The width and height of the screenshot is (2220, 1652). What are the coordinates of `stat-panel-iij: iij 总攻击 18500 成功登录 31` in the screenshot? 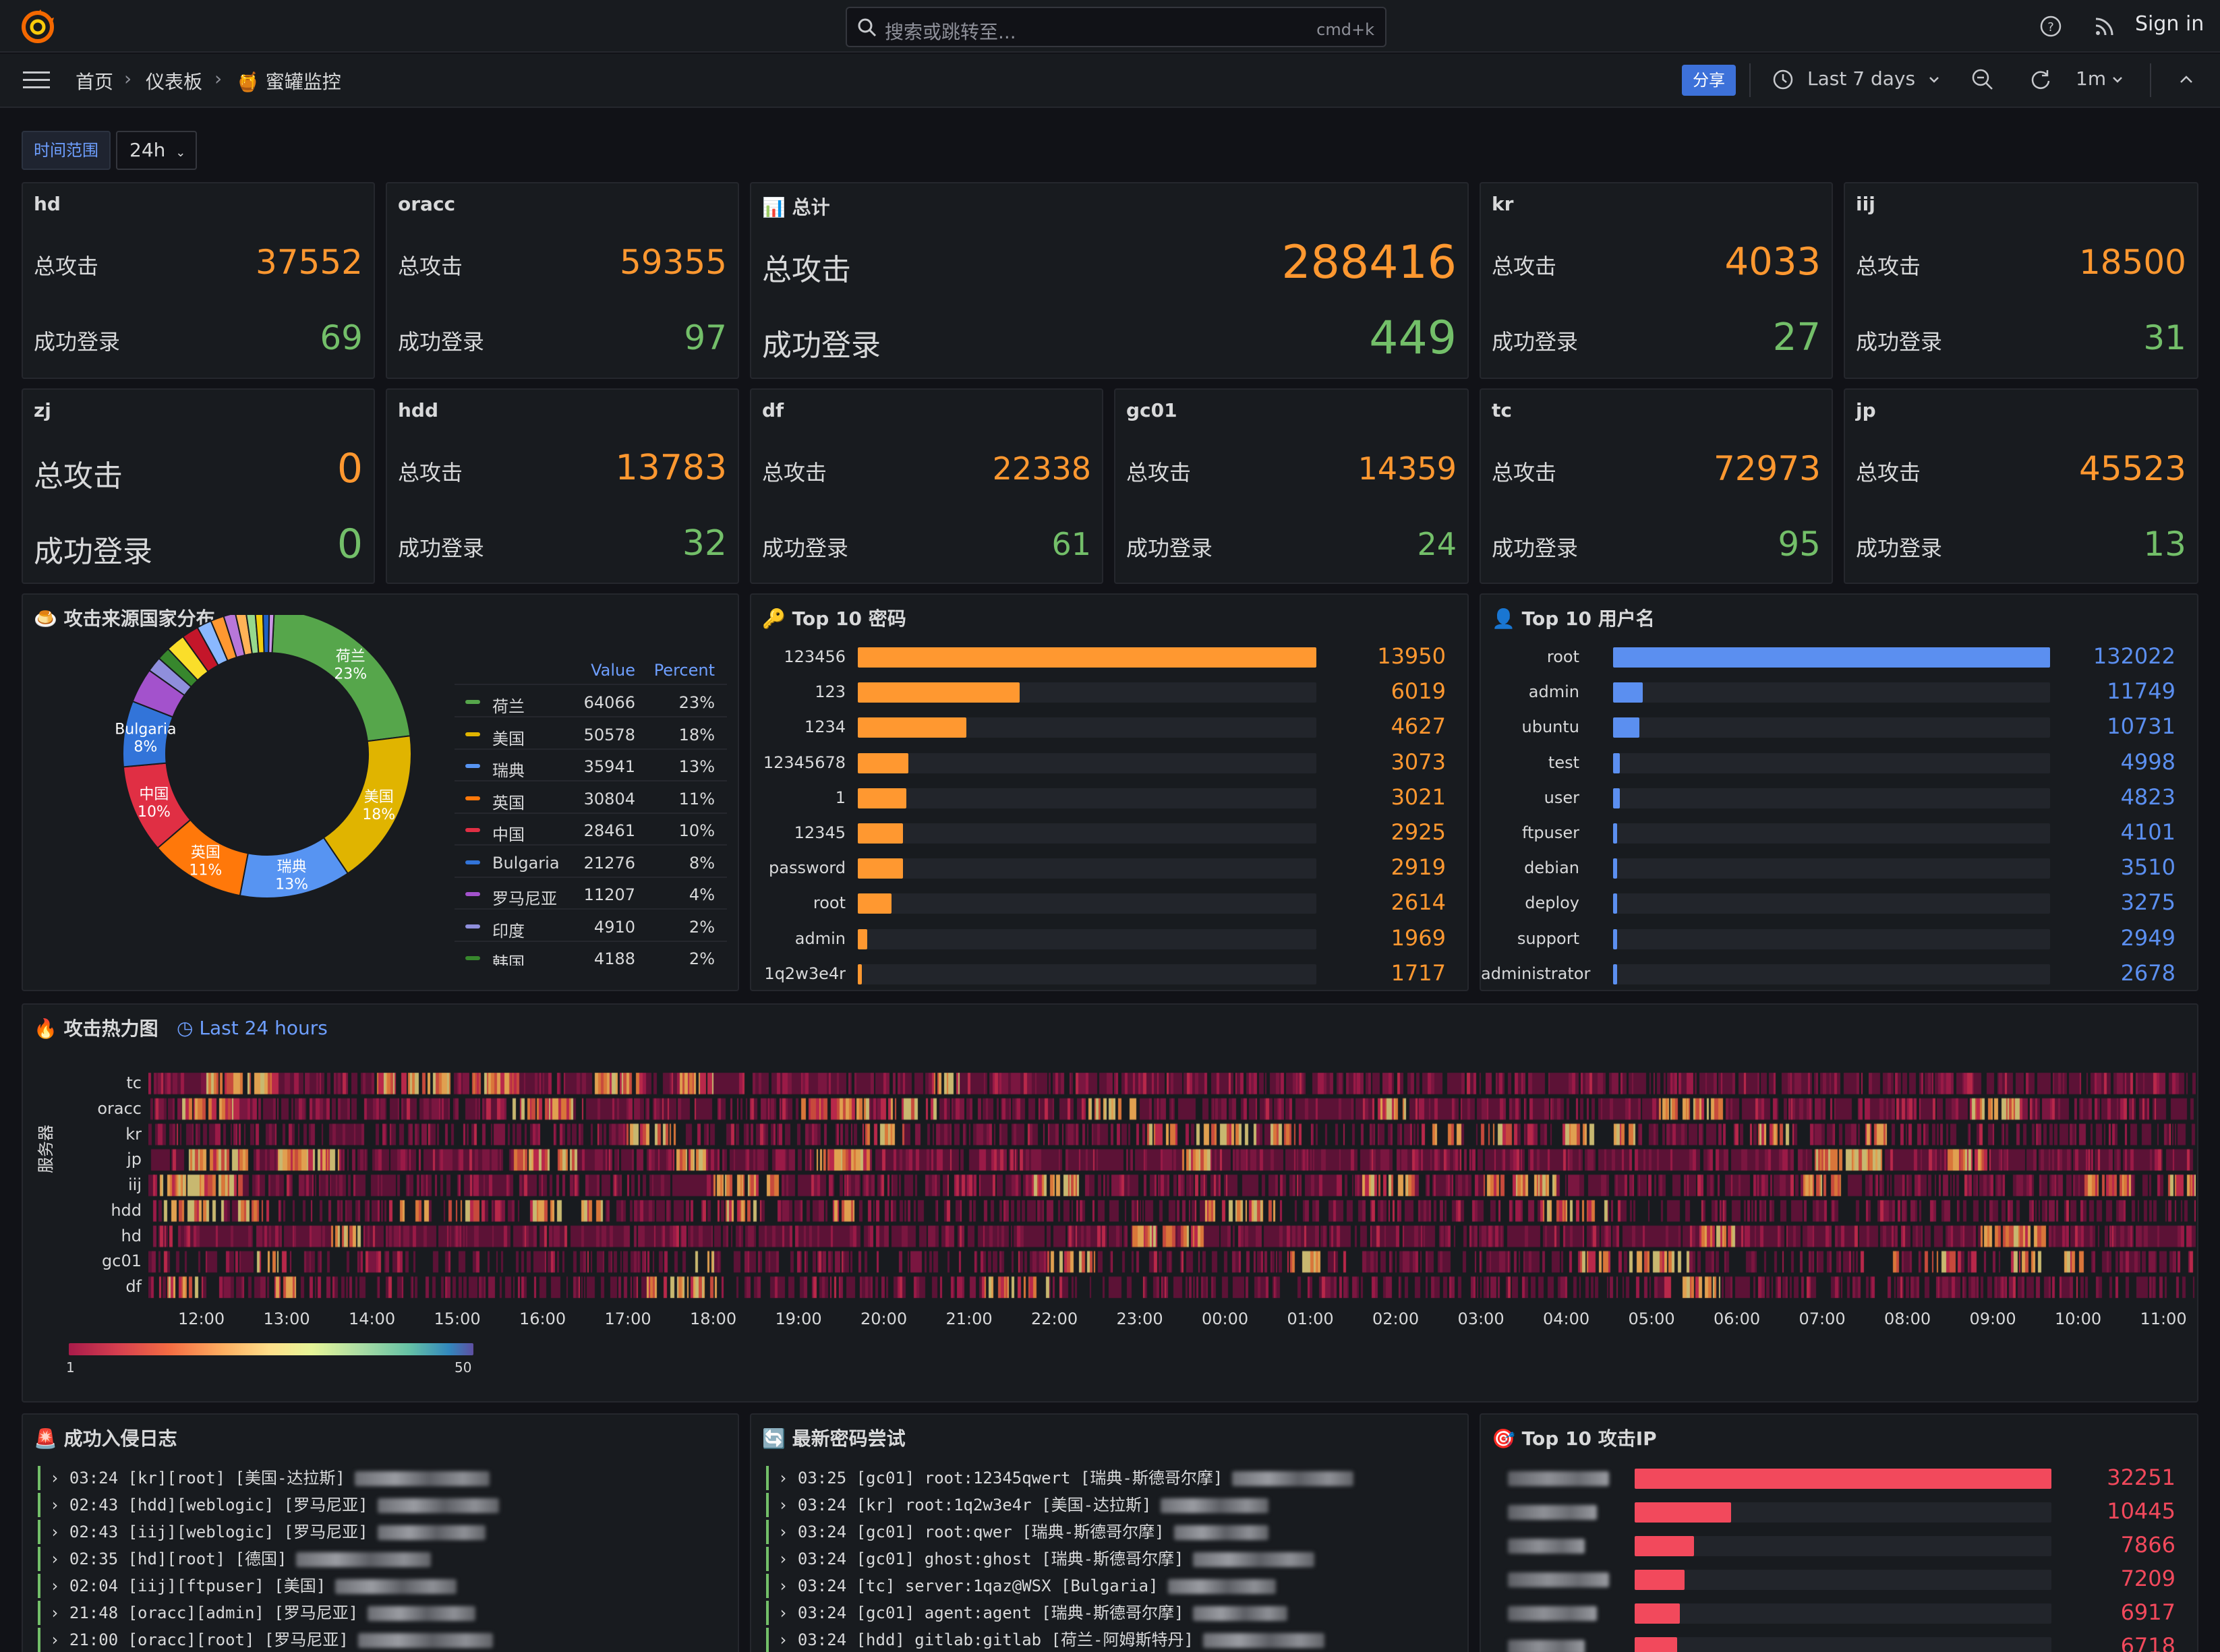 It's located at (2021, 280).